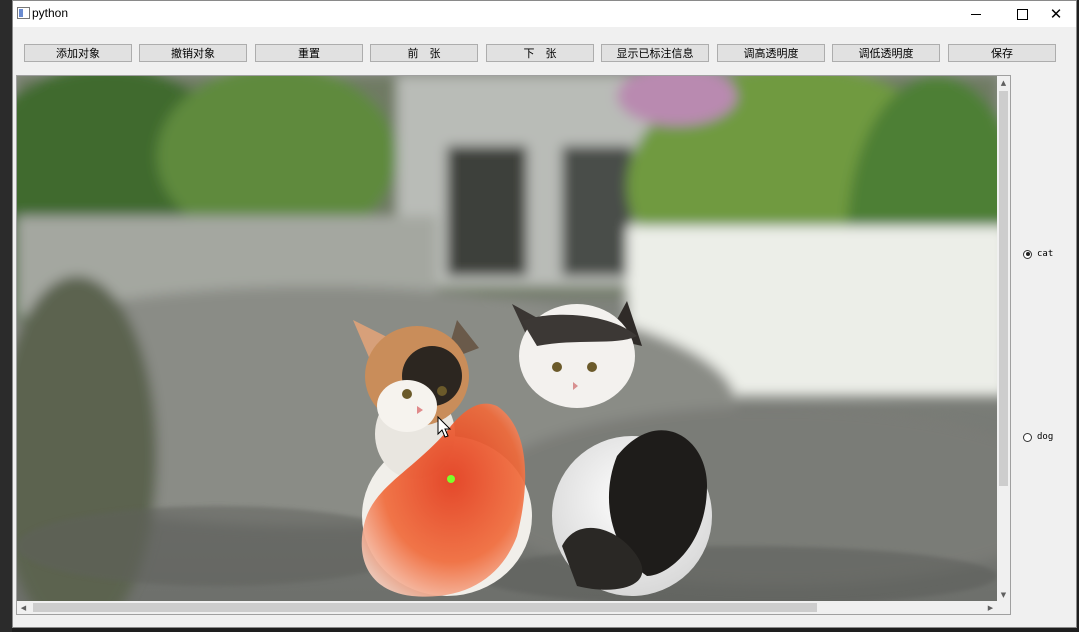 This screenshot has height=632, width=1079. What do you see at coordinates (1022, 14) in the screenshot?
I see `maximize-icon` at bounding box center [1022, 14].